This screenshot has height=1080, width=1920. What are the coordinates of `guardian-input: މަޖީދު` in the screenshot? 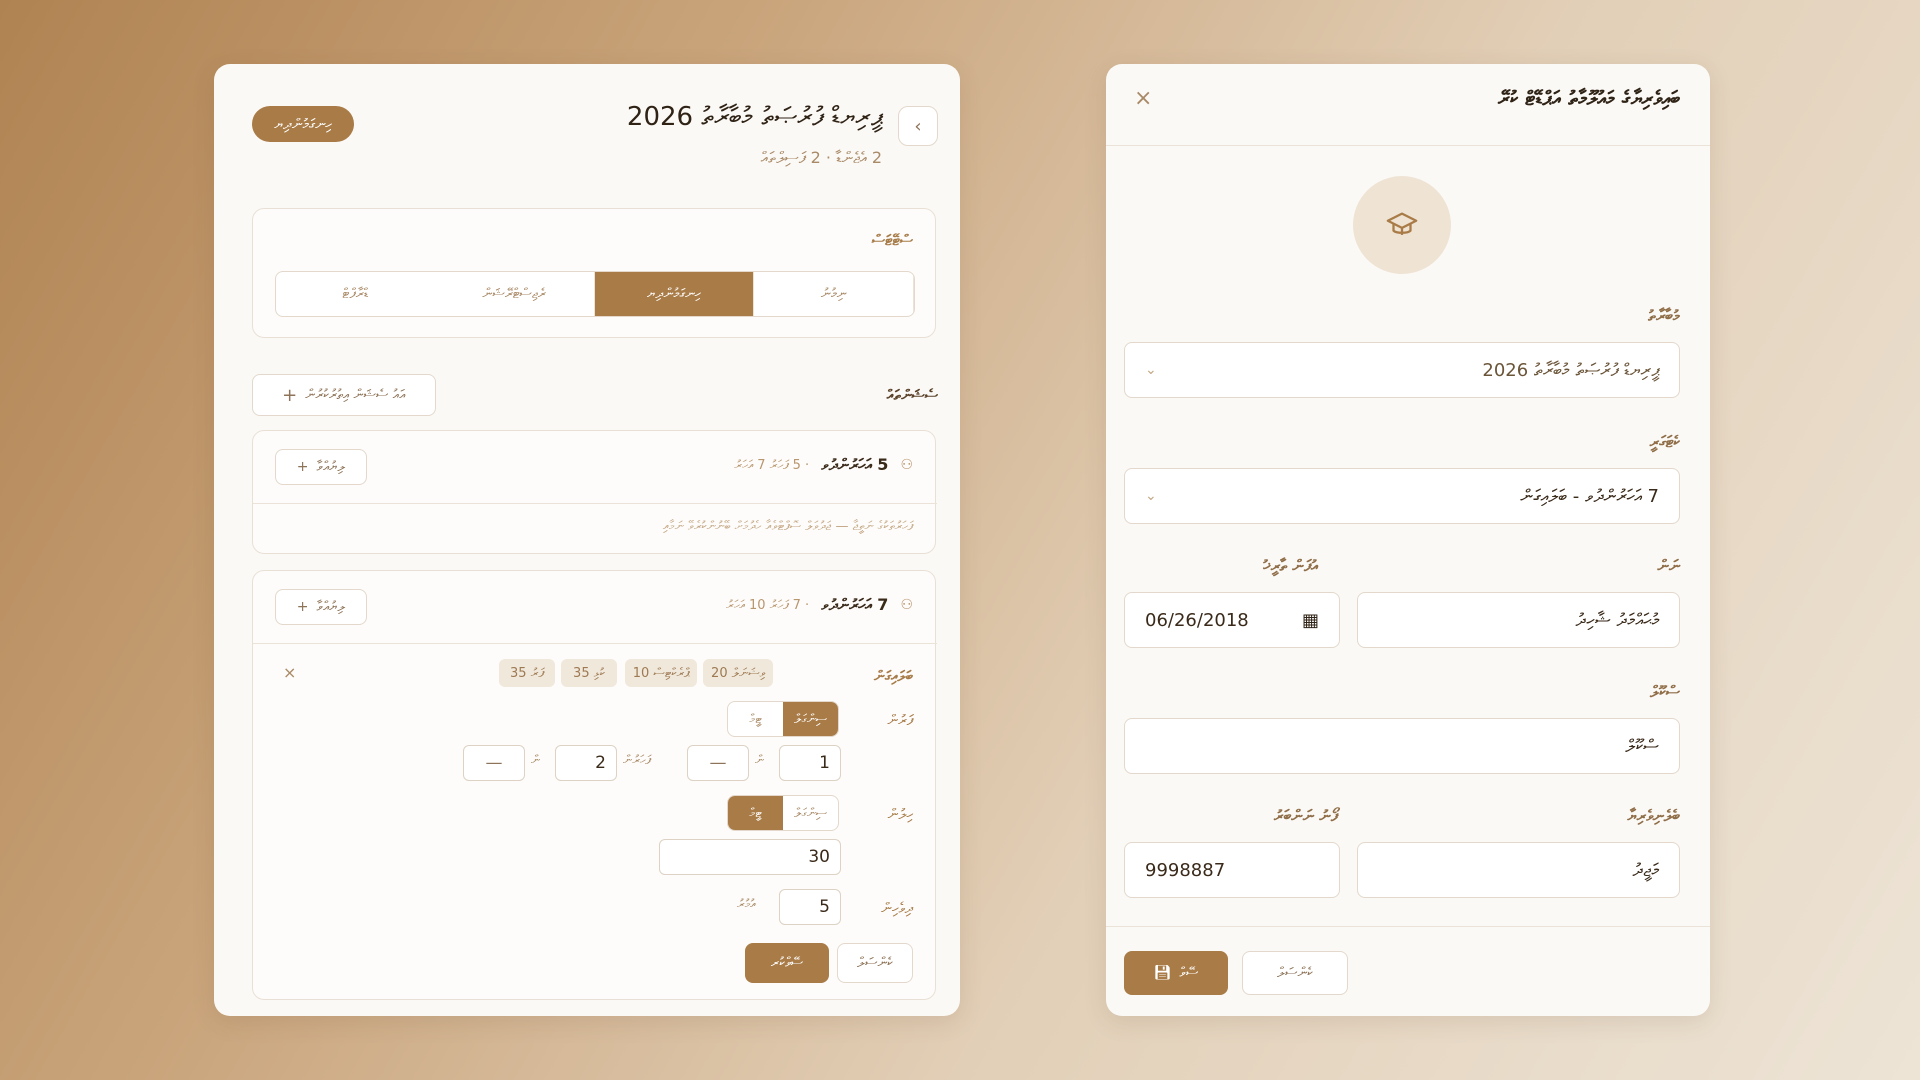 It's located at (1518, 870).